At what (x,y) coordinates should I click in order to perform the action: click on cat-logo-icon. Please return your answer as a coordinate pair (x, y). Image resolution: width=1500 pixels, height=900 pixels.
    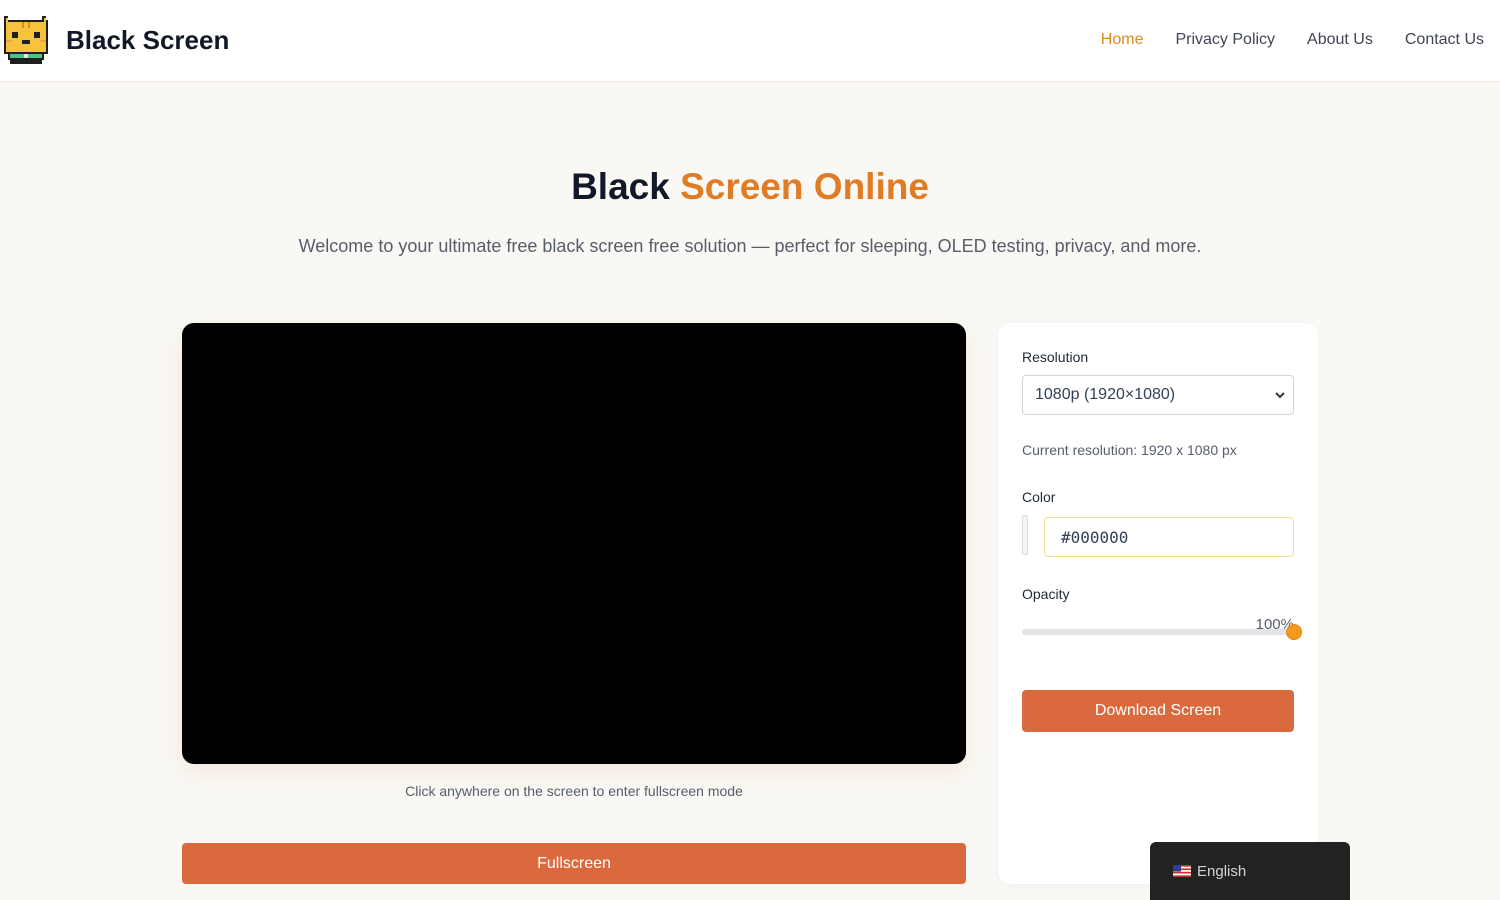
    Looking at the image, I should click on (27, 40).